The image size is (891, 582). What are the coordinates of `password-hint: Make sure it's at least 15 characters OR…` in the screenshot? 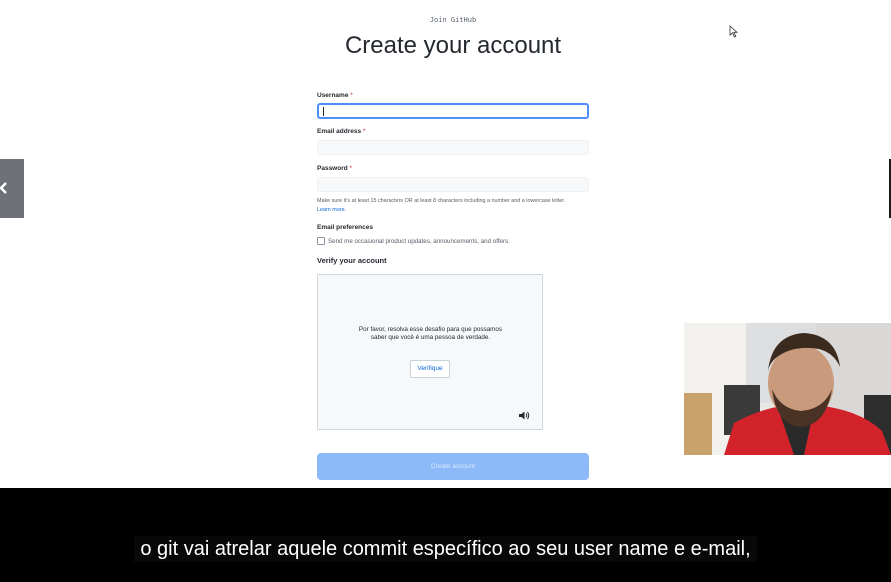 It's located at (441, 205).